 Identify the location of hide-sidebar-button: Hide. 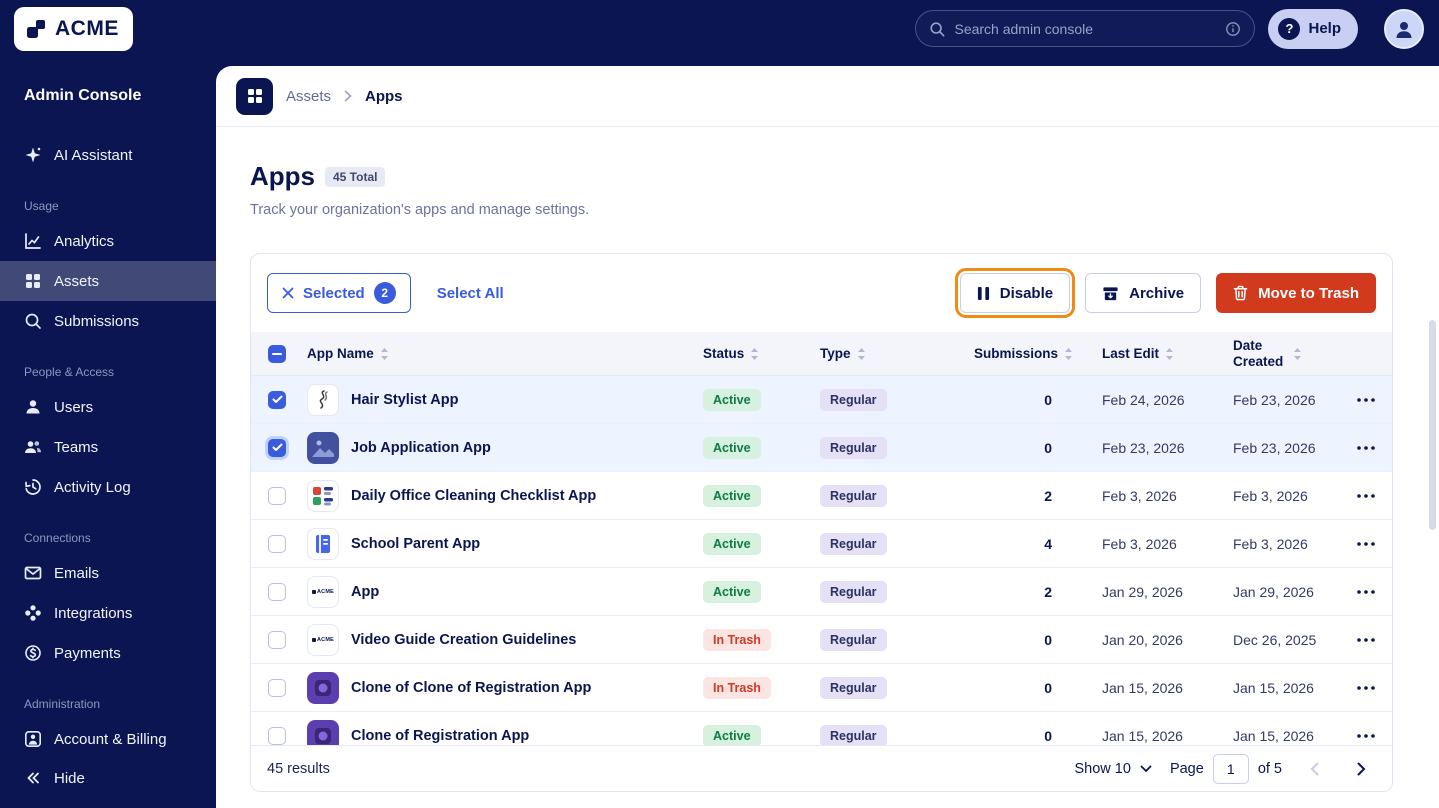
(108, 778).